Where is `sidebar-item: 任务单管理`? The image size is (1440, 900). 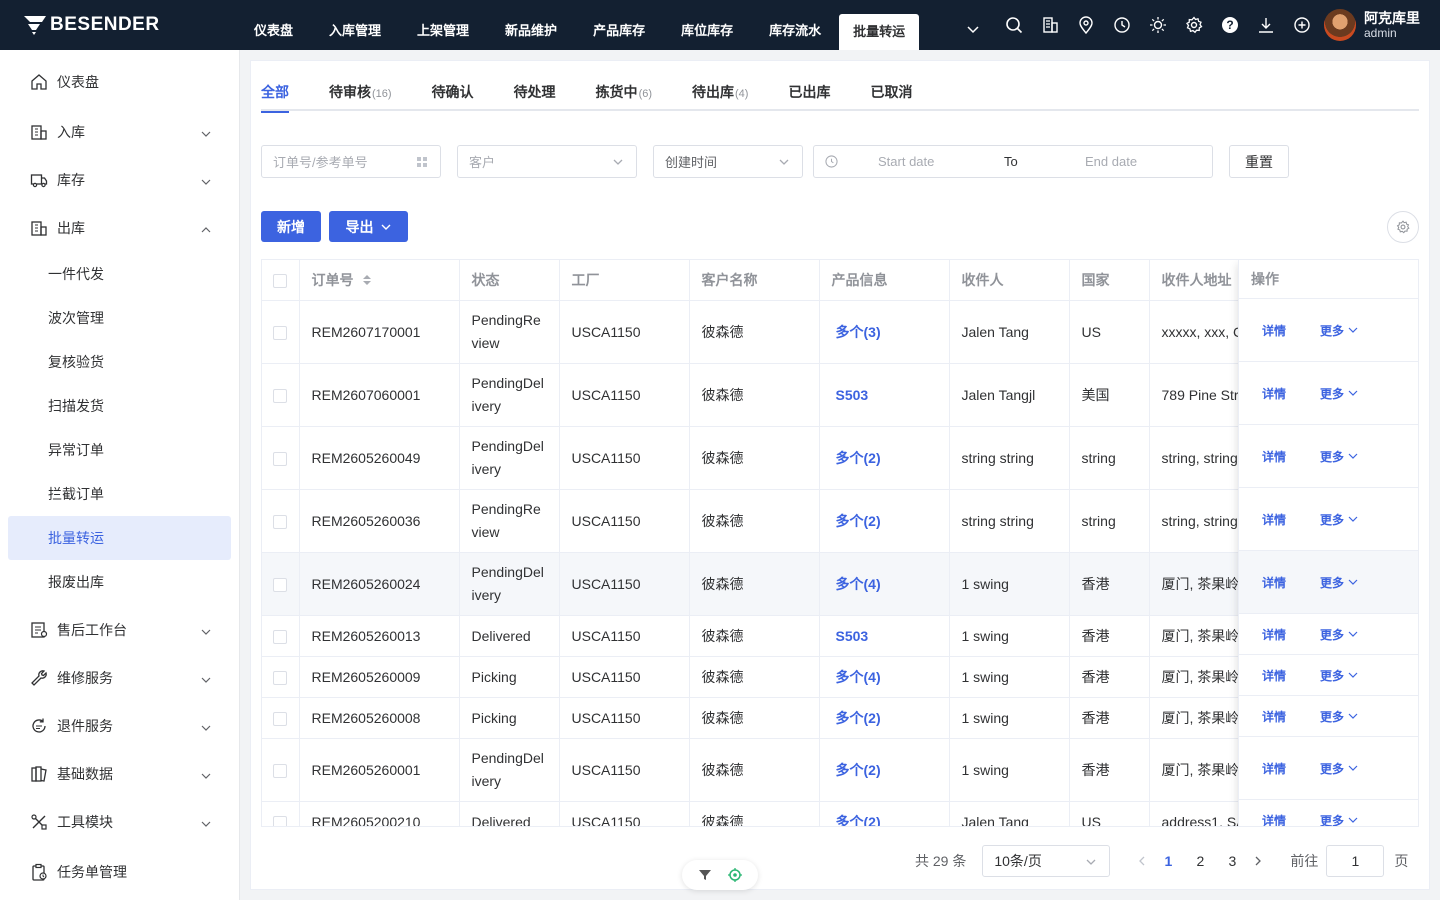
sidebar-item: 任务单管理 is located at coordinates (119, 872).